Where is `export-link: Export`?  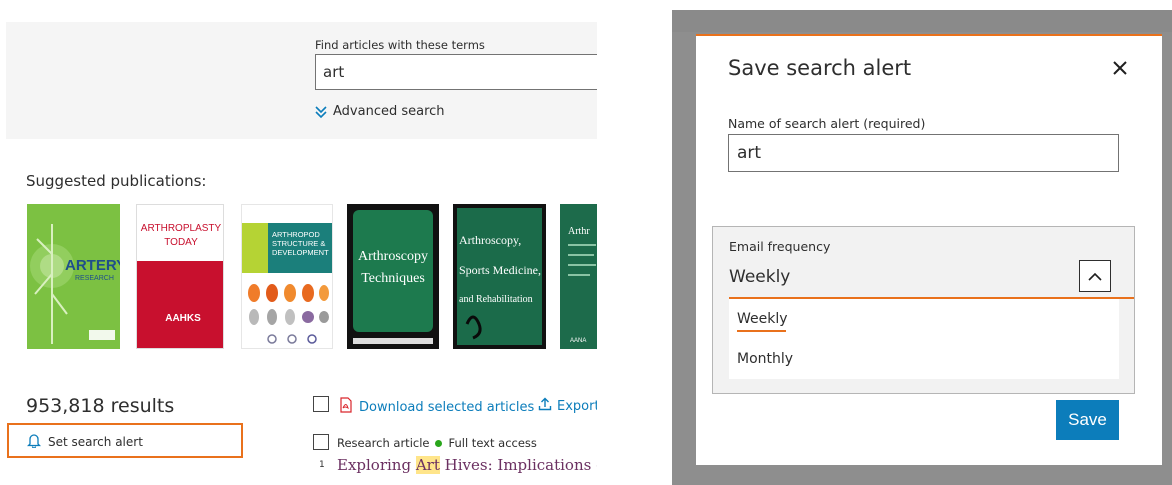
export-link: Export is located at coordinates (567, 406).